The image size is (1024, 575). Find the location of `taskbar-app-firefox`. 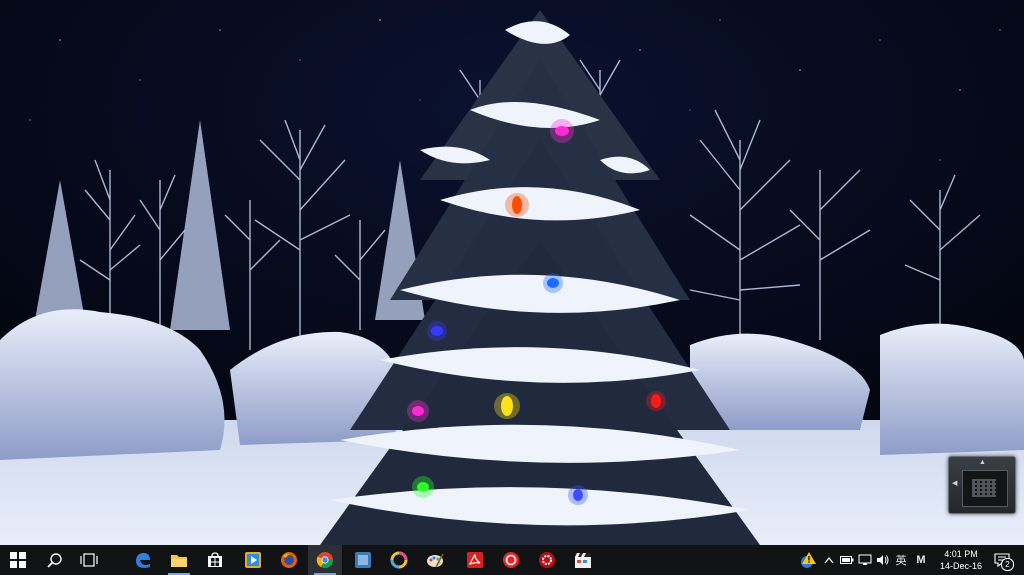

taskbar-app-firefox is located at coordinates (289, 560).